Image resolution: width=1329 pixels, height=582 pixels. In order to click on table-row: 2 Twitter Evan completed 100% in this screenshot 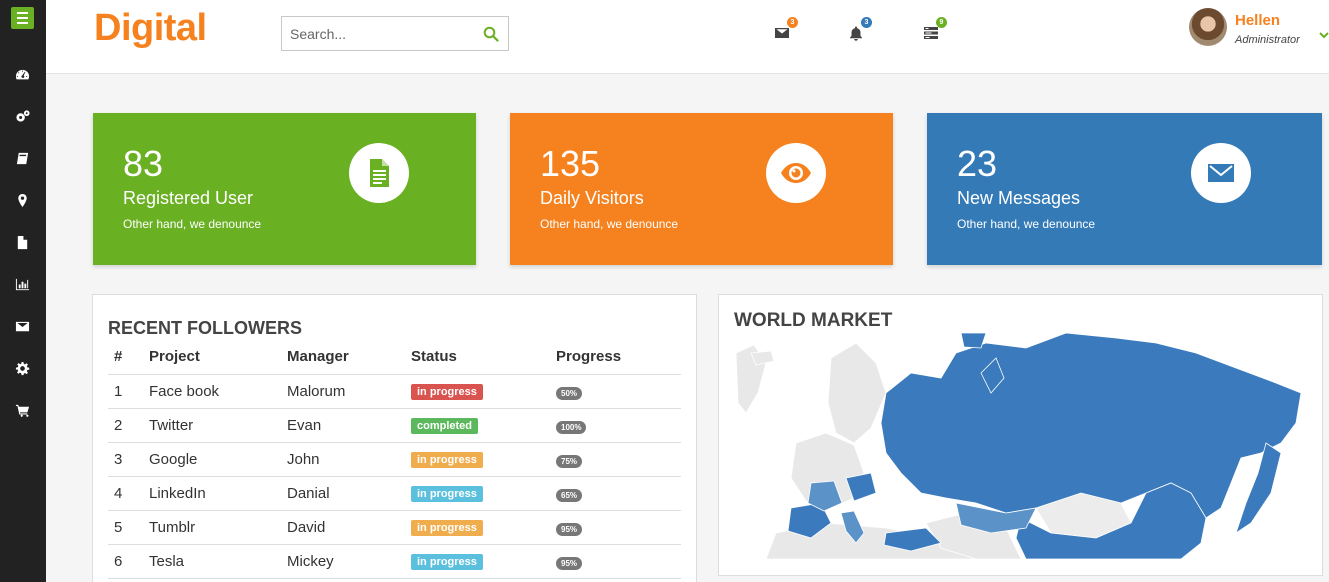, I will do `click(394, 425)`.